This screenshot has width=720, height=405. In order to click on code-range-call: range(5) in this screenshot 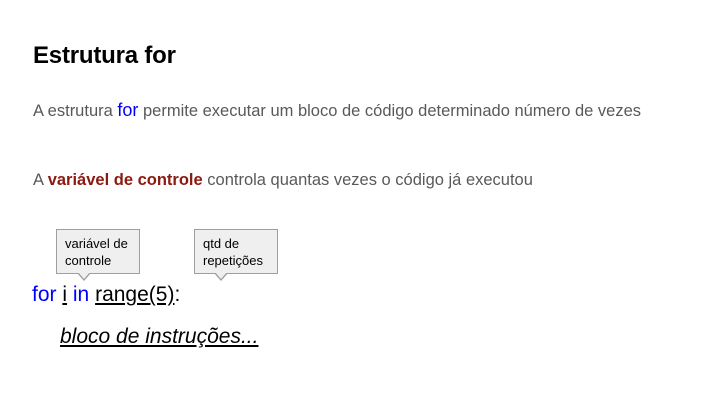, I will do `click(135, 294)`.